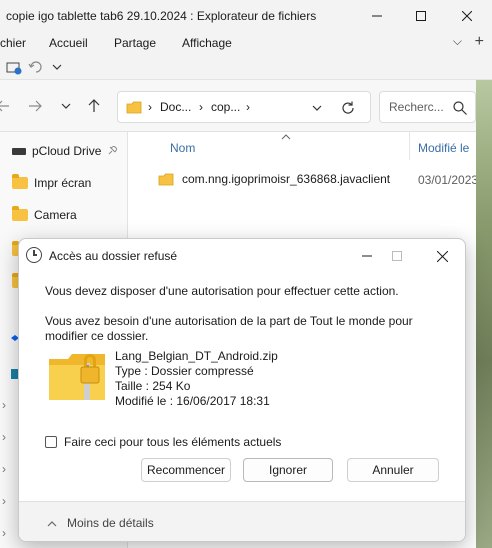  I want to click on retry-button: Recommencer, so click(186, 470).